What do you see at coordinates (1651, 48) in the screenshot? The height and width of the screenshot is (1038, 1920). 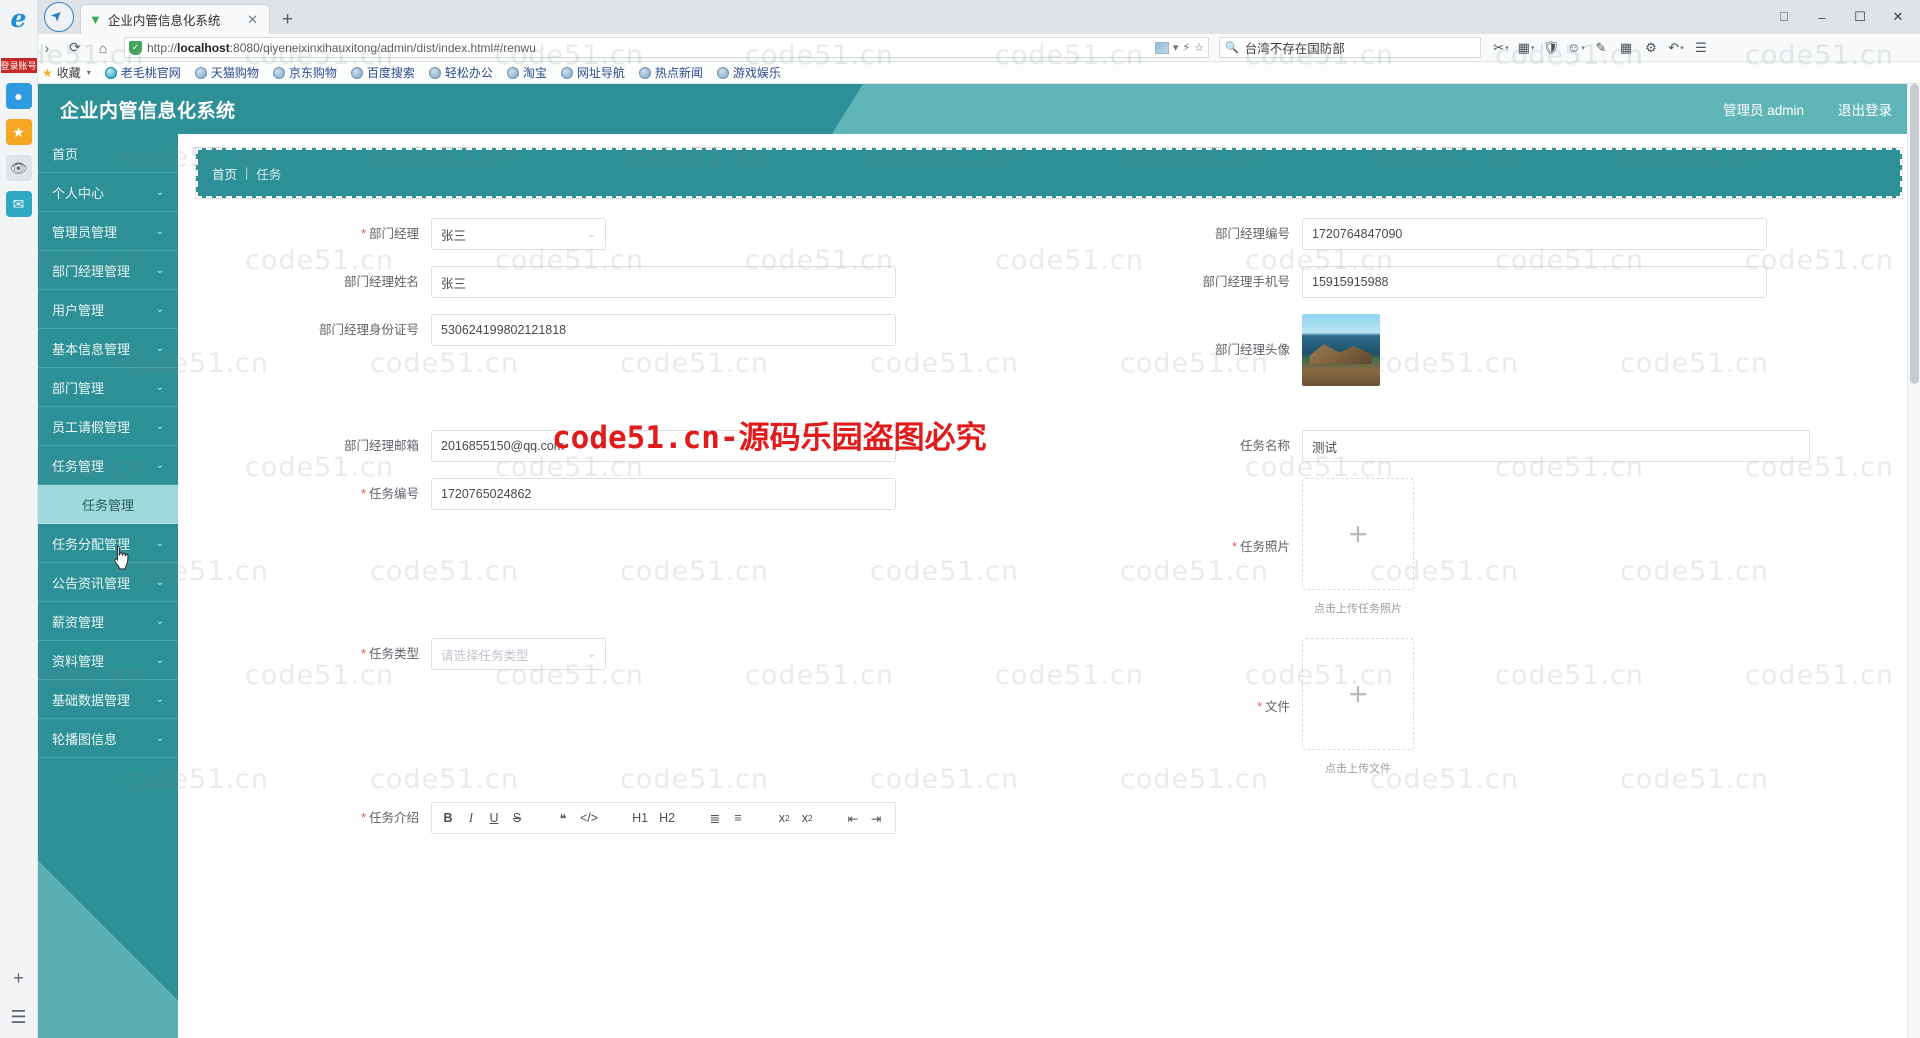 I see `gear-icon: ⚙` at bounding box center [1651, 48].